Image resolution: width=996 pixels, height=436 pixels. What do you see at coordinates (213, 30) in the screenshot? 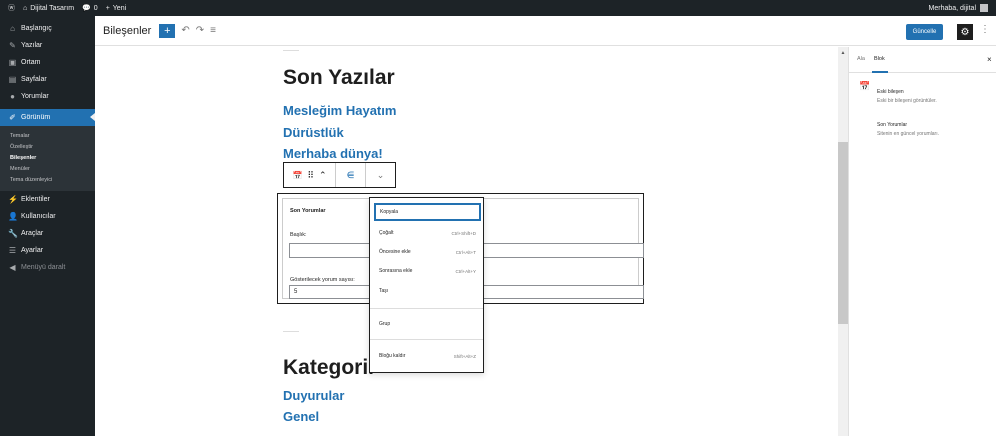
I see `list-view-icon: ≡` at bounding box center [213, 30].